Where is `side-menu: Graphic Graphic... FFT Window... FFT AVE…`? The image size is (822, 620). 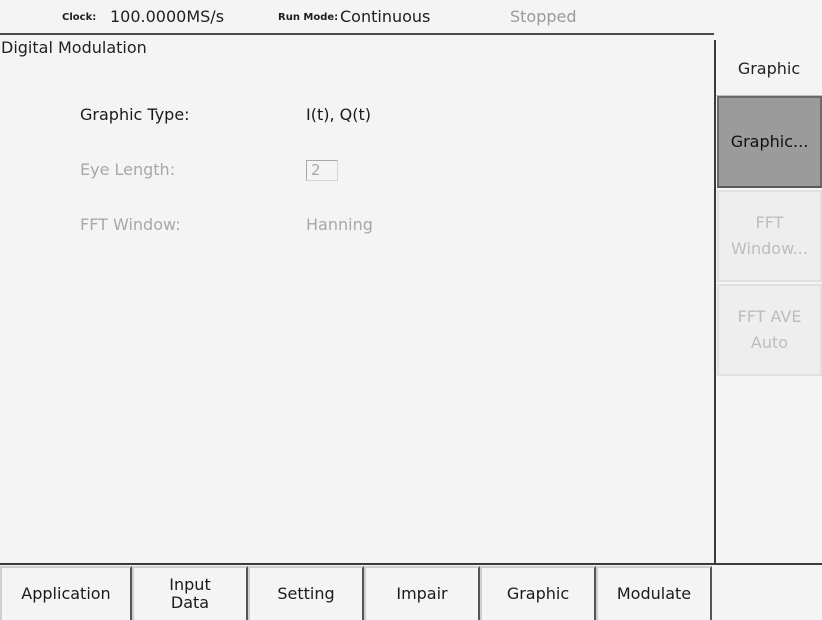 side-menu: Graphic Graphic... FFT Window... FFT AVE… is located at coordinates (768, 301).